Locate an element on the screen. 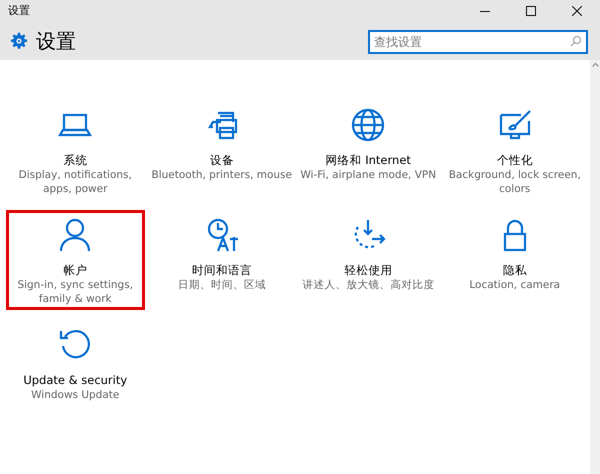 This screenshot has width=600, height=474. tile-description: Windows Update is located at coordinates (75, 395).